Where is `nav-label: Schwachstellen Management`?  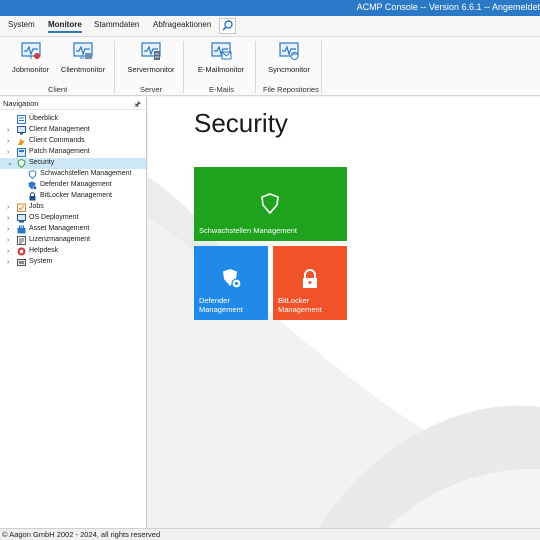
nav-label: Schwachstellen Management is located at coordinates (86, 173).